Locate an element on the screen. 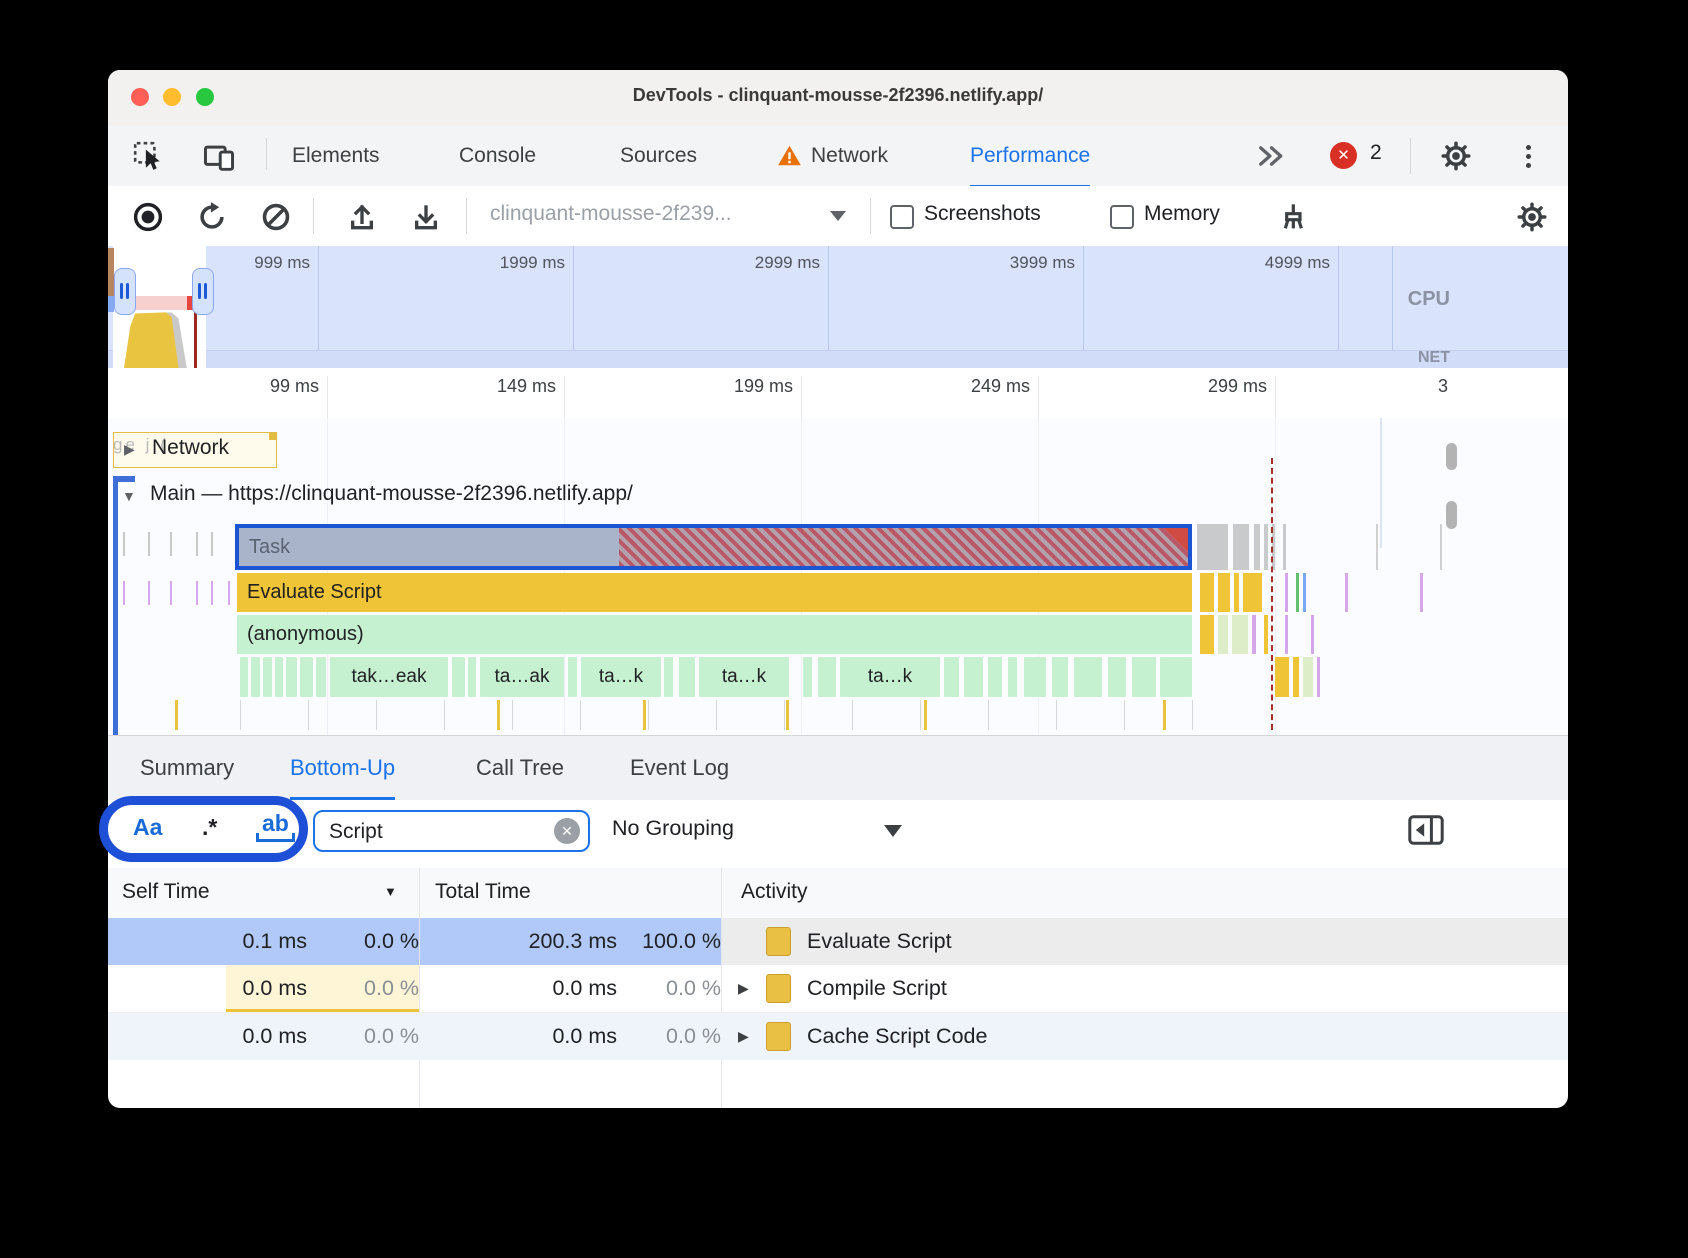 The image size is (1688, 1258). network-track-header: ge j ( ▶ Network is located at coordinates (195, 450).